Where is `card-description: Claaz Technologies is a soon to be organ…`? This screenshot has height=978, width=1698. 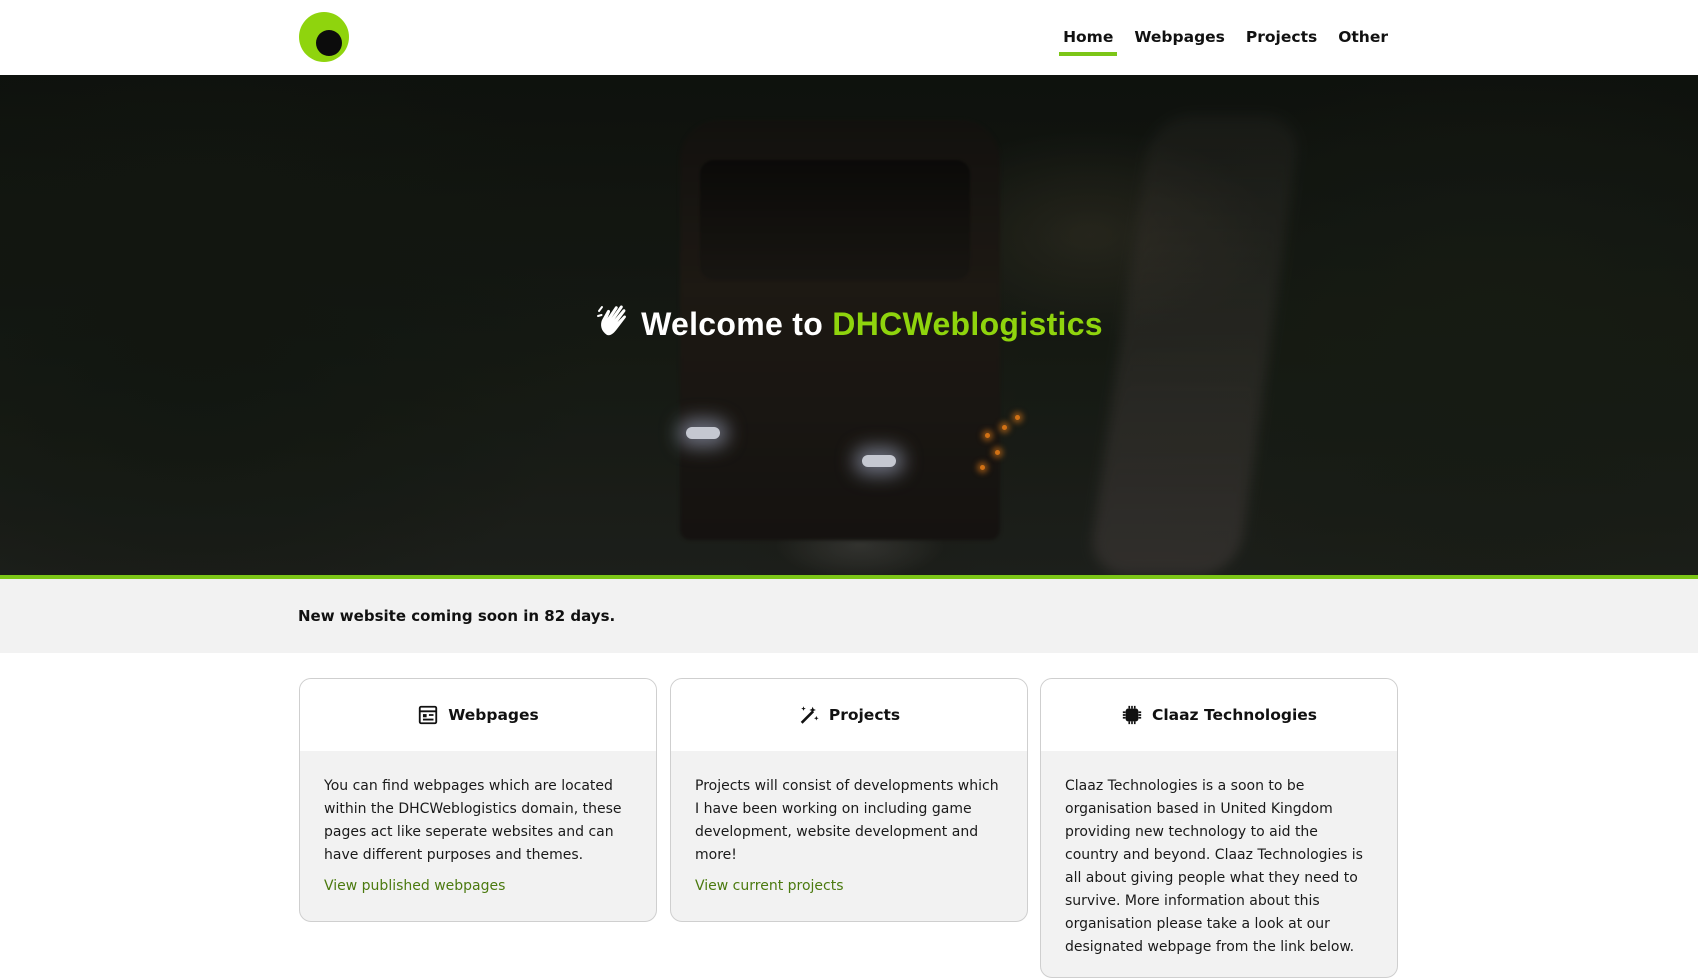
card-description: Claaz Technologies is a soon to be organ… is located at coordinates (1214, 866).